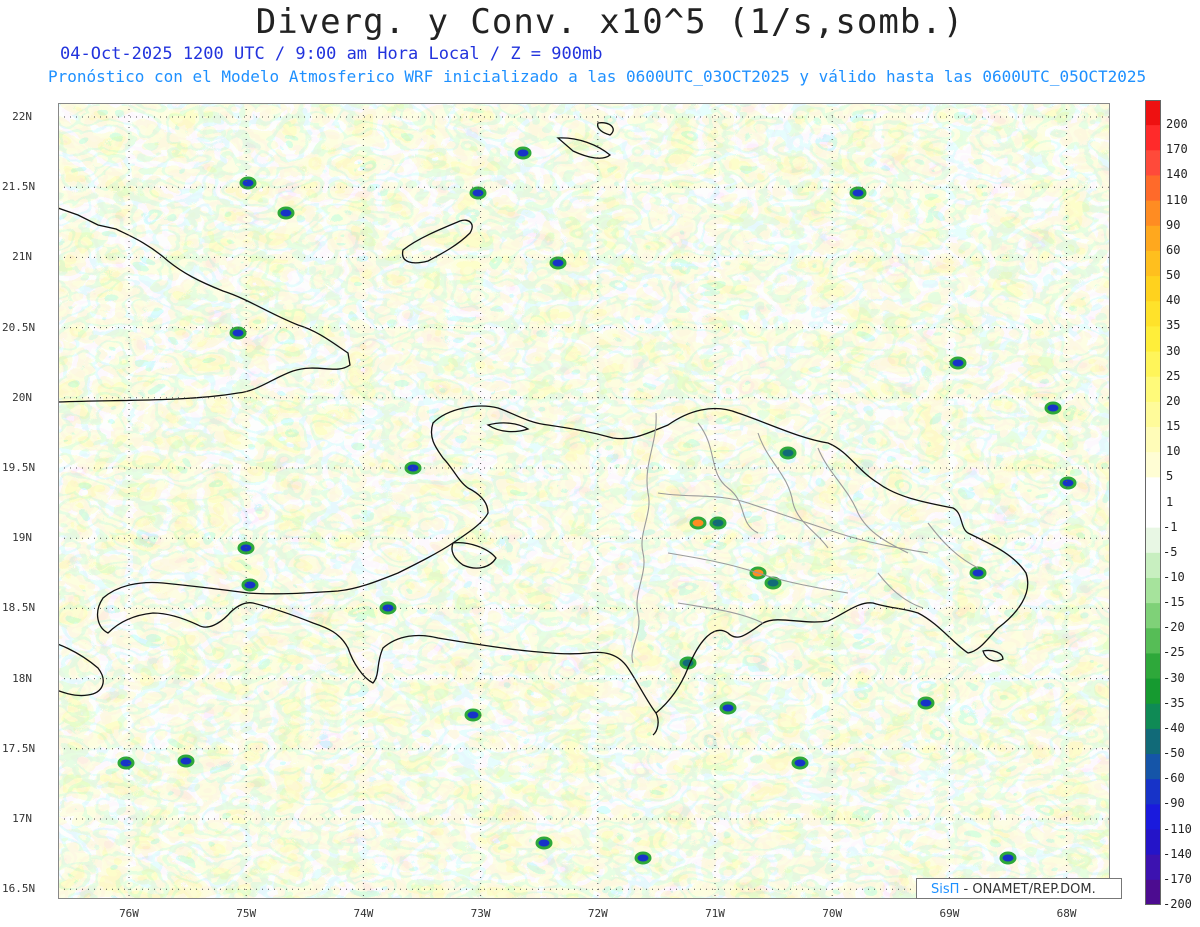  Describe the element at coordinates (480, 913) in the screenshot. I see `longitude-label: 73W` at that location.